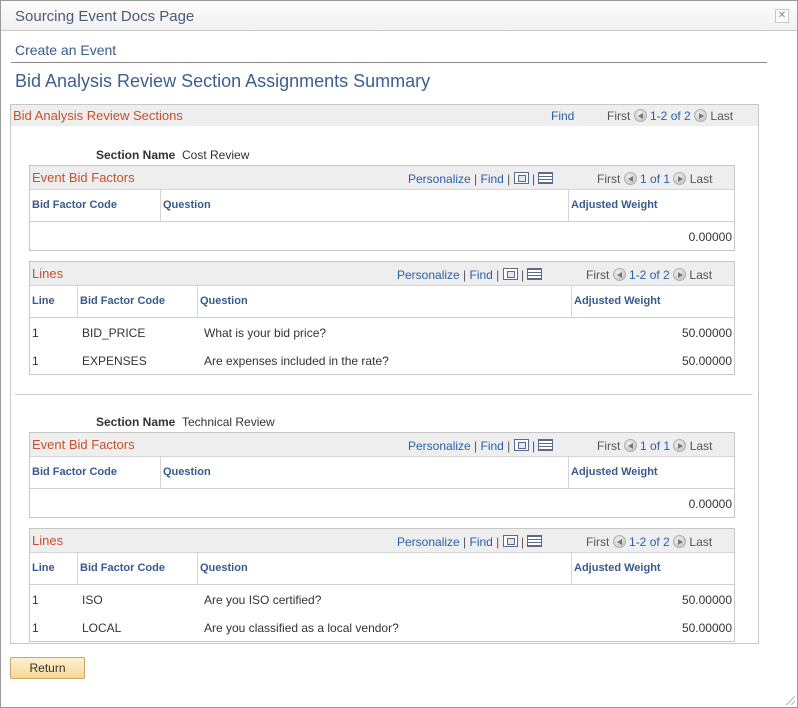 This screenshot has height=708, width=798. I want to click on cell-code: EXPENSES, so click(114, 361).